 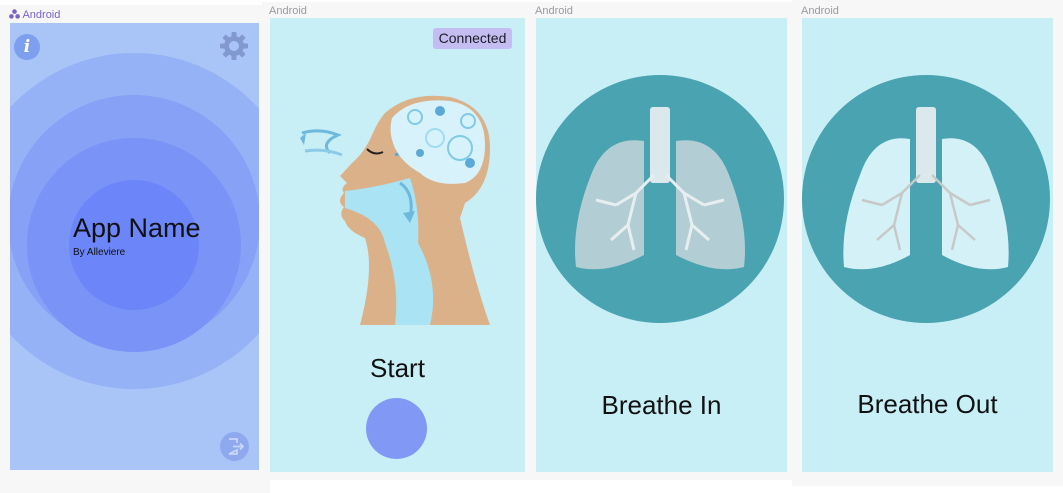 What do you see at coordinates (288, 11) in the screenshot?
I see `frame-label-2: Android` at bounding box center [288, 11].